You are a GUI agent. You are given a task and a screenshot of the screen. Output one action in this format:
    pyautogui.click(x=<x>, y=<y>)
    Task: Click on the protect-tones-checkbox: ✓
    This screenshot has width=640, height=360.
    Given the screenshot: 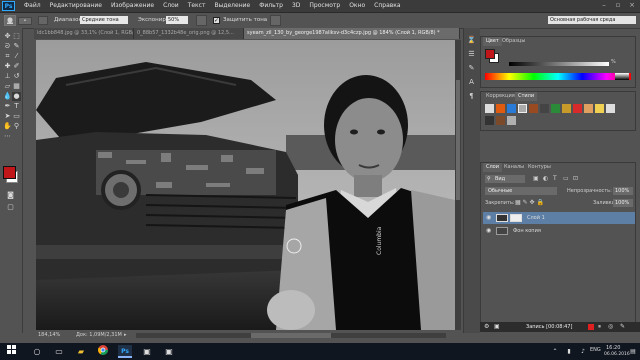 What is the action you would take?
    pyautogui.click(x=216, y=20)
    